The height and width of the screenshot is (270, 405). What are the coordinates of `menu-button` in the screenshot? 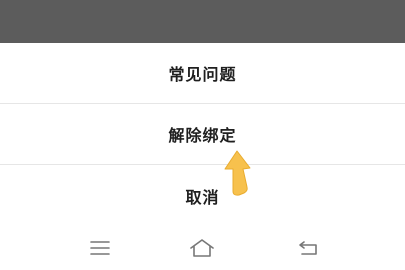 It's located at (100, 248).